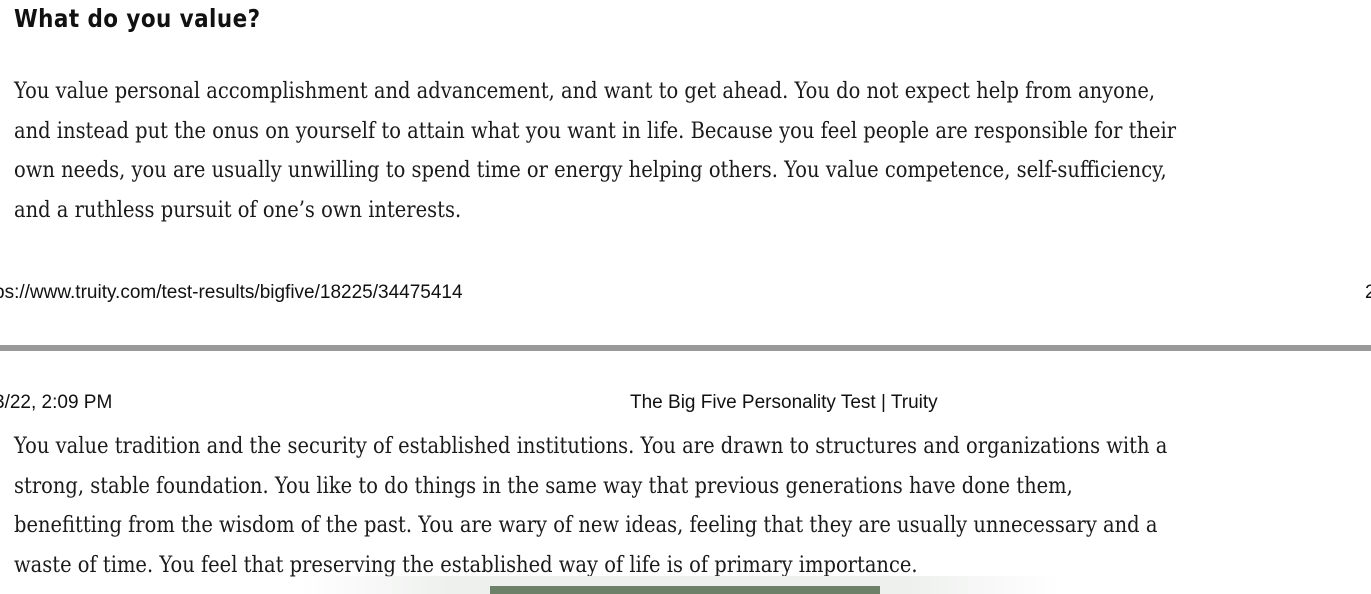  Describe the element at coordinates (685, 590) in the screenshot. I see `illustration-image-top-edge` at that location.